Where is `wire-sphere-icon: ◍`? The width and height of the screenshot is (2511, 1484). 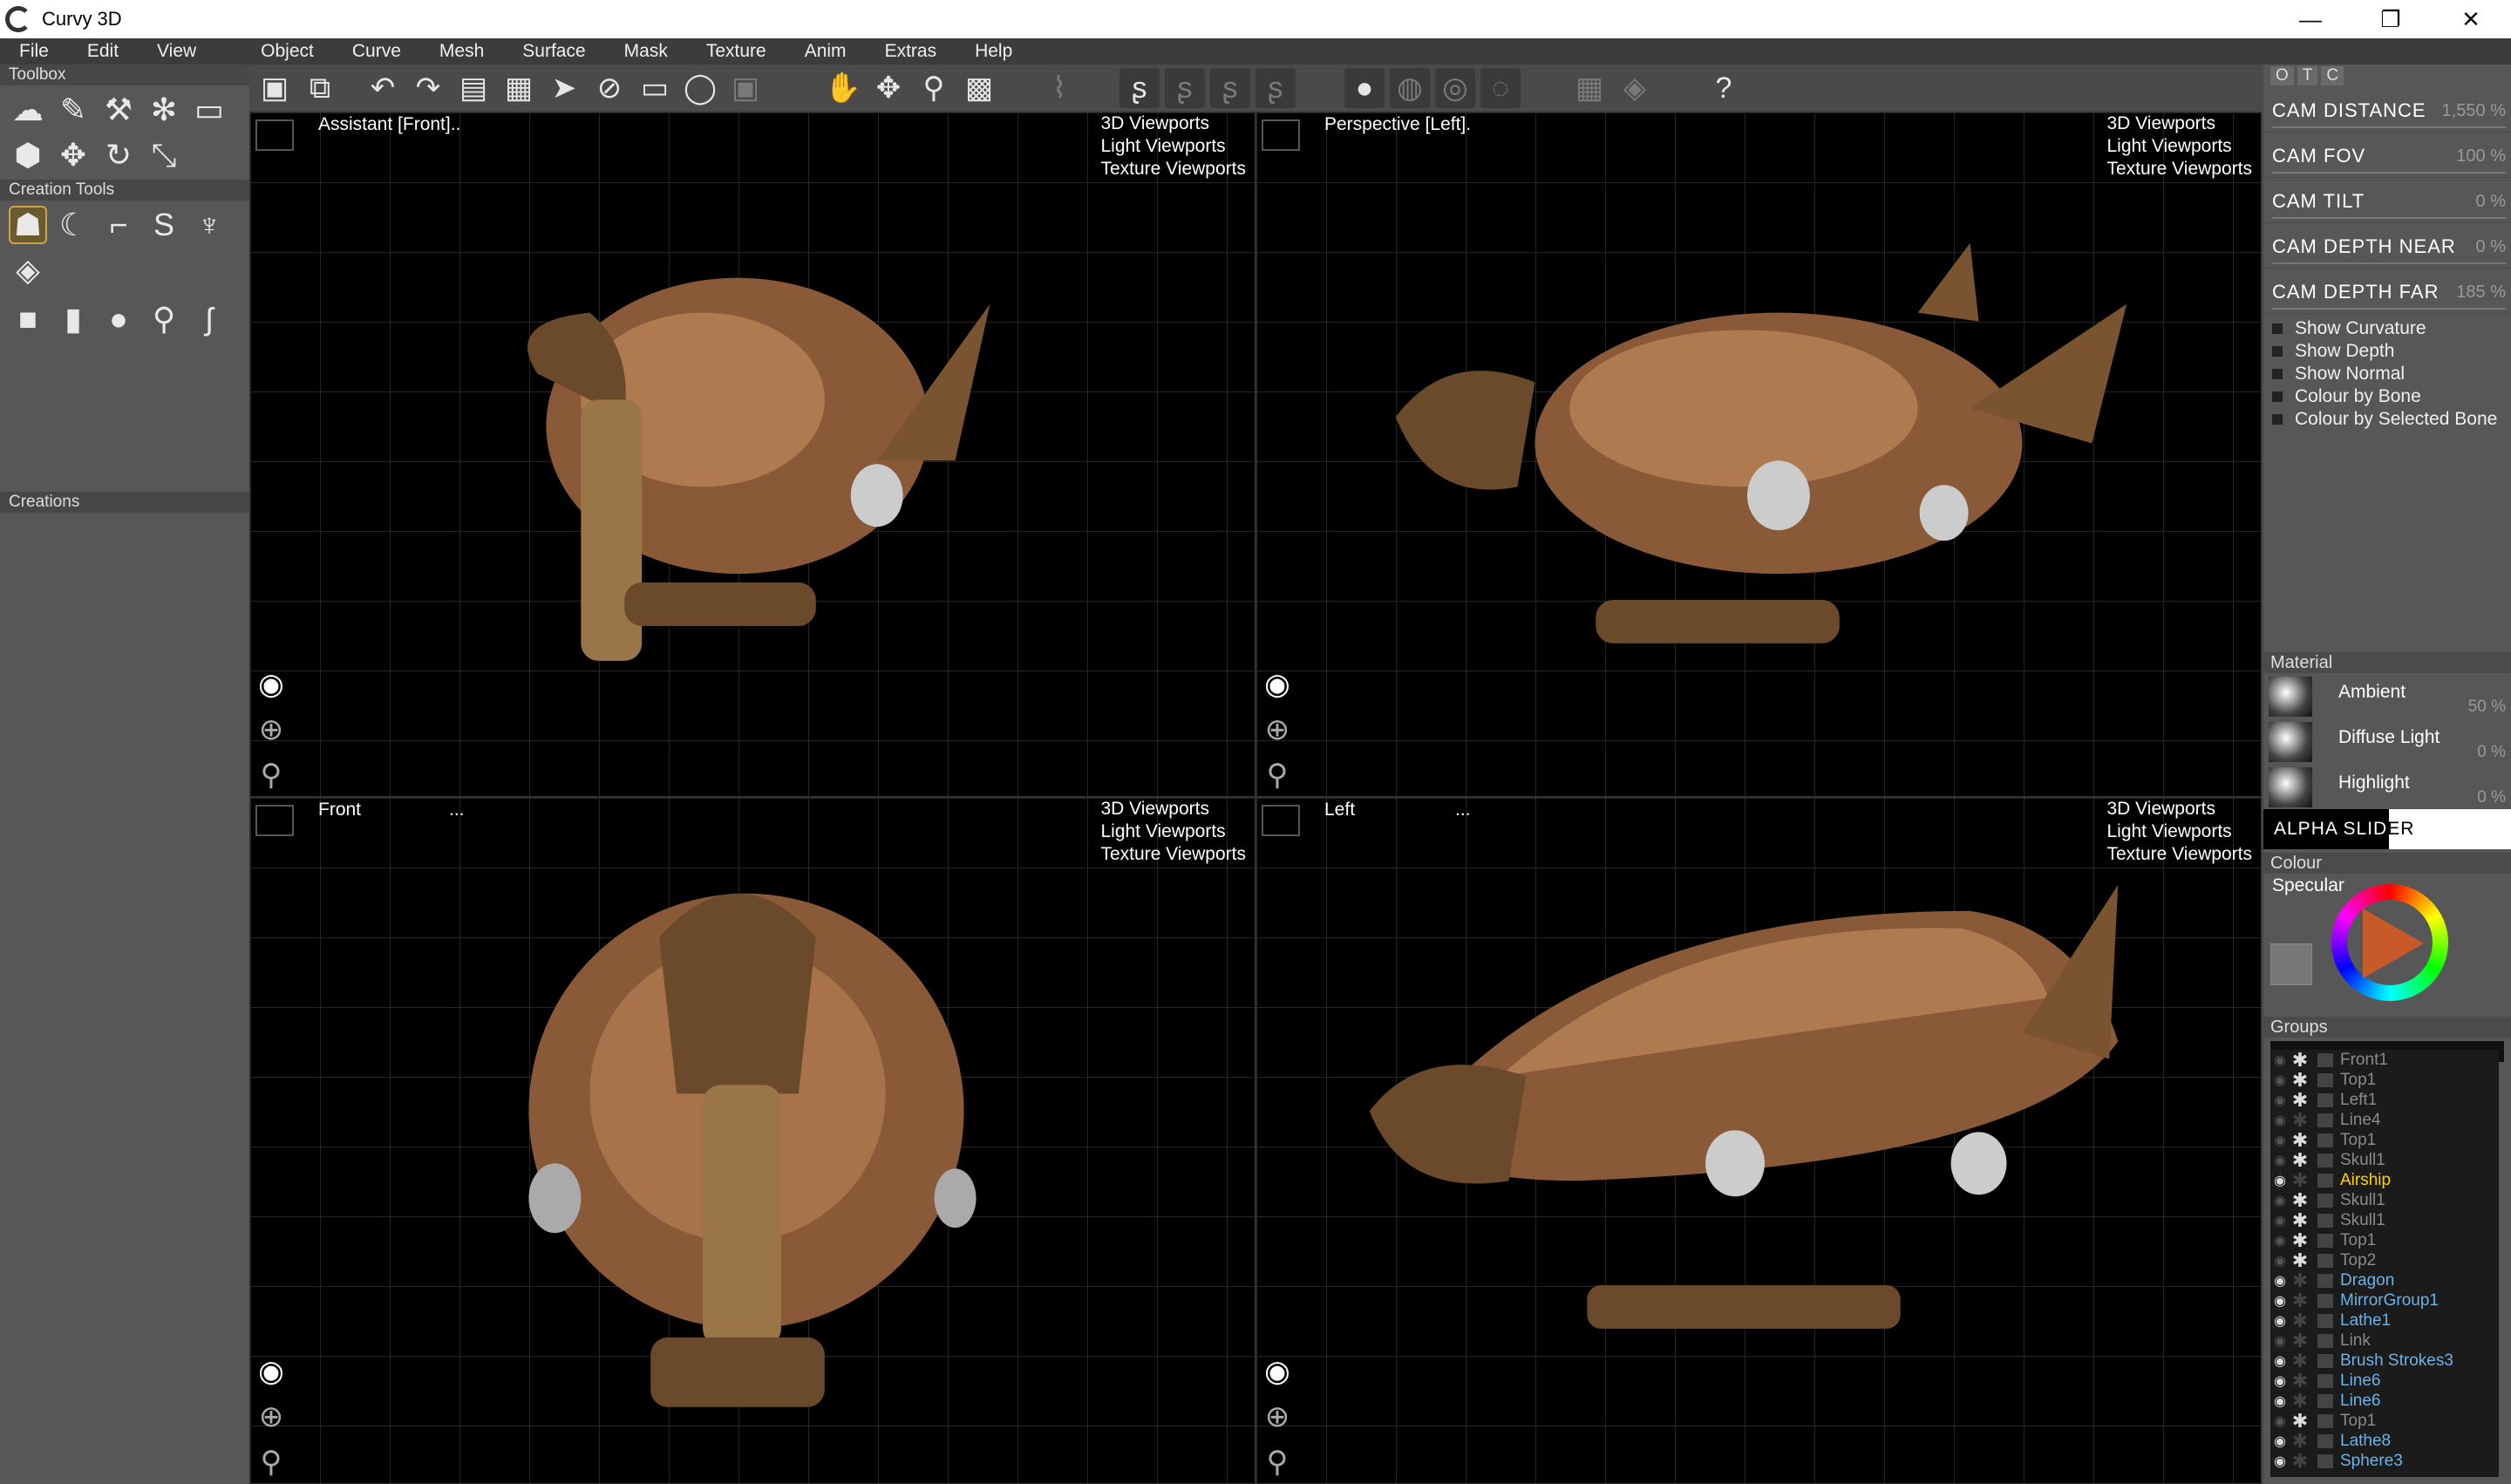
wire-sphere-icon: ◍ is located at coordinates (1410, 88).